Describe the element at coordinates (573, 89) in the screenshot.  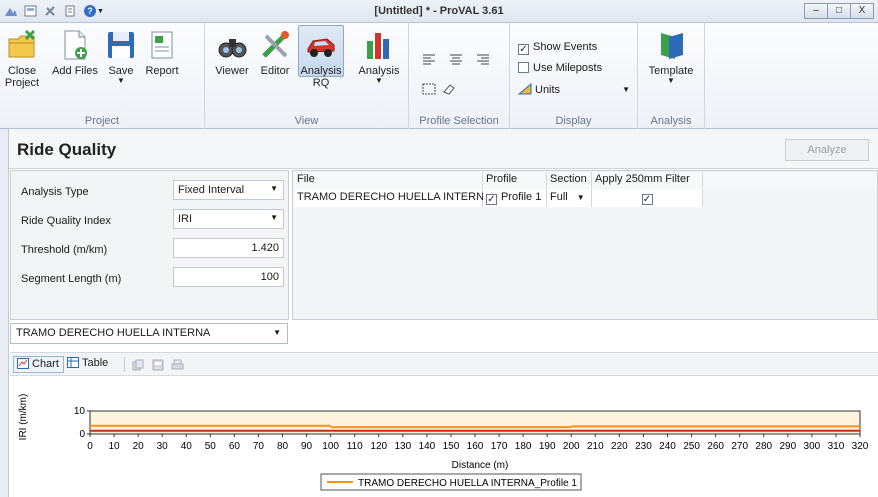
I see `units-dropdown: Units ▼` at that location.